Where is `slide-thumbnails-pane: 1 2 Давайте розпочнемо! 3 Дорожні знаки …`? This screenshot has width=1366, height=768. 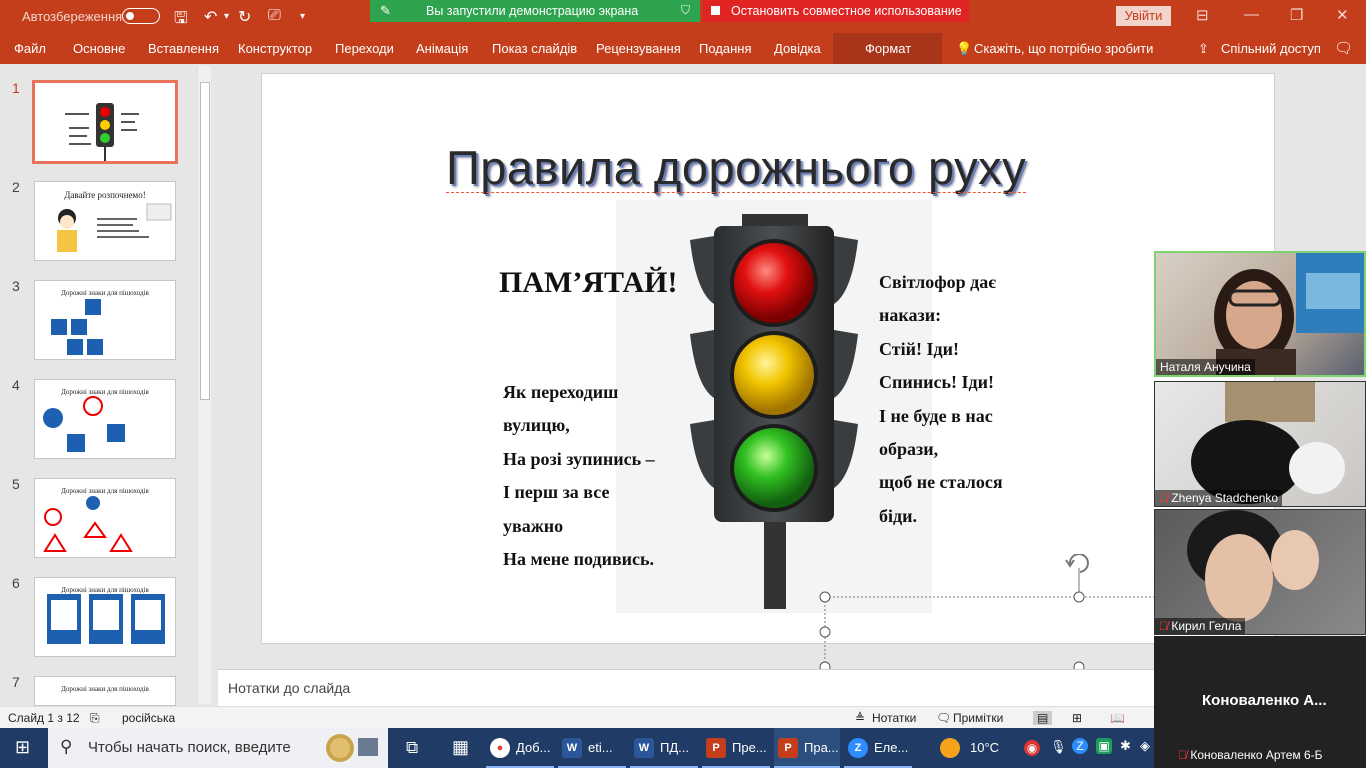 slide-thumbnails-pane: 1 2 Давайте розпочнемо! 3 Дорожні знаки … is located at coordinates (106, 385).